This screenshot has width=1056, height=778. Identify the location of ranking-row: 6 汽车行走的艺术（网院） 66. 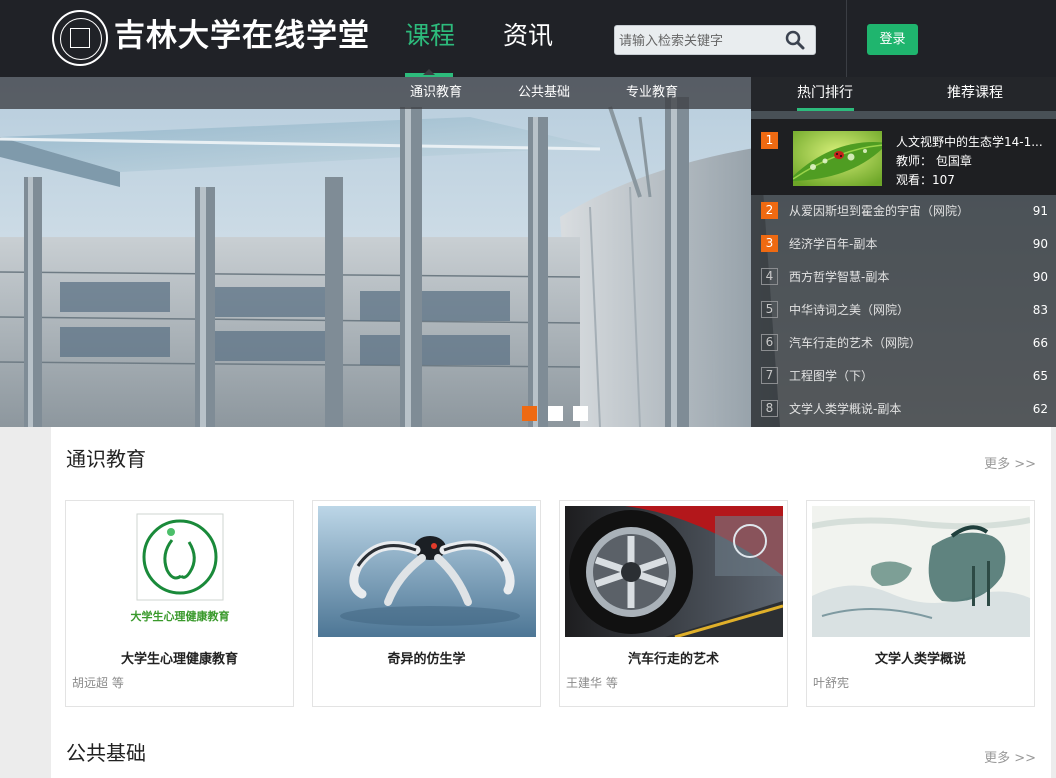
(903, 343).